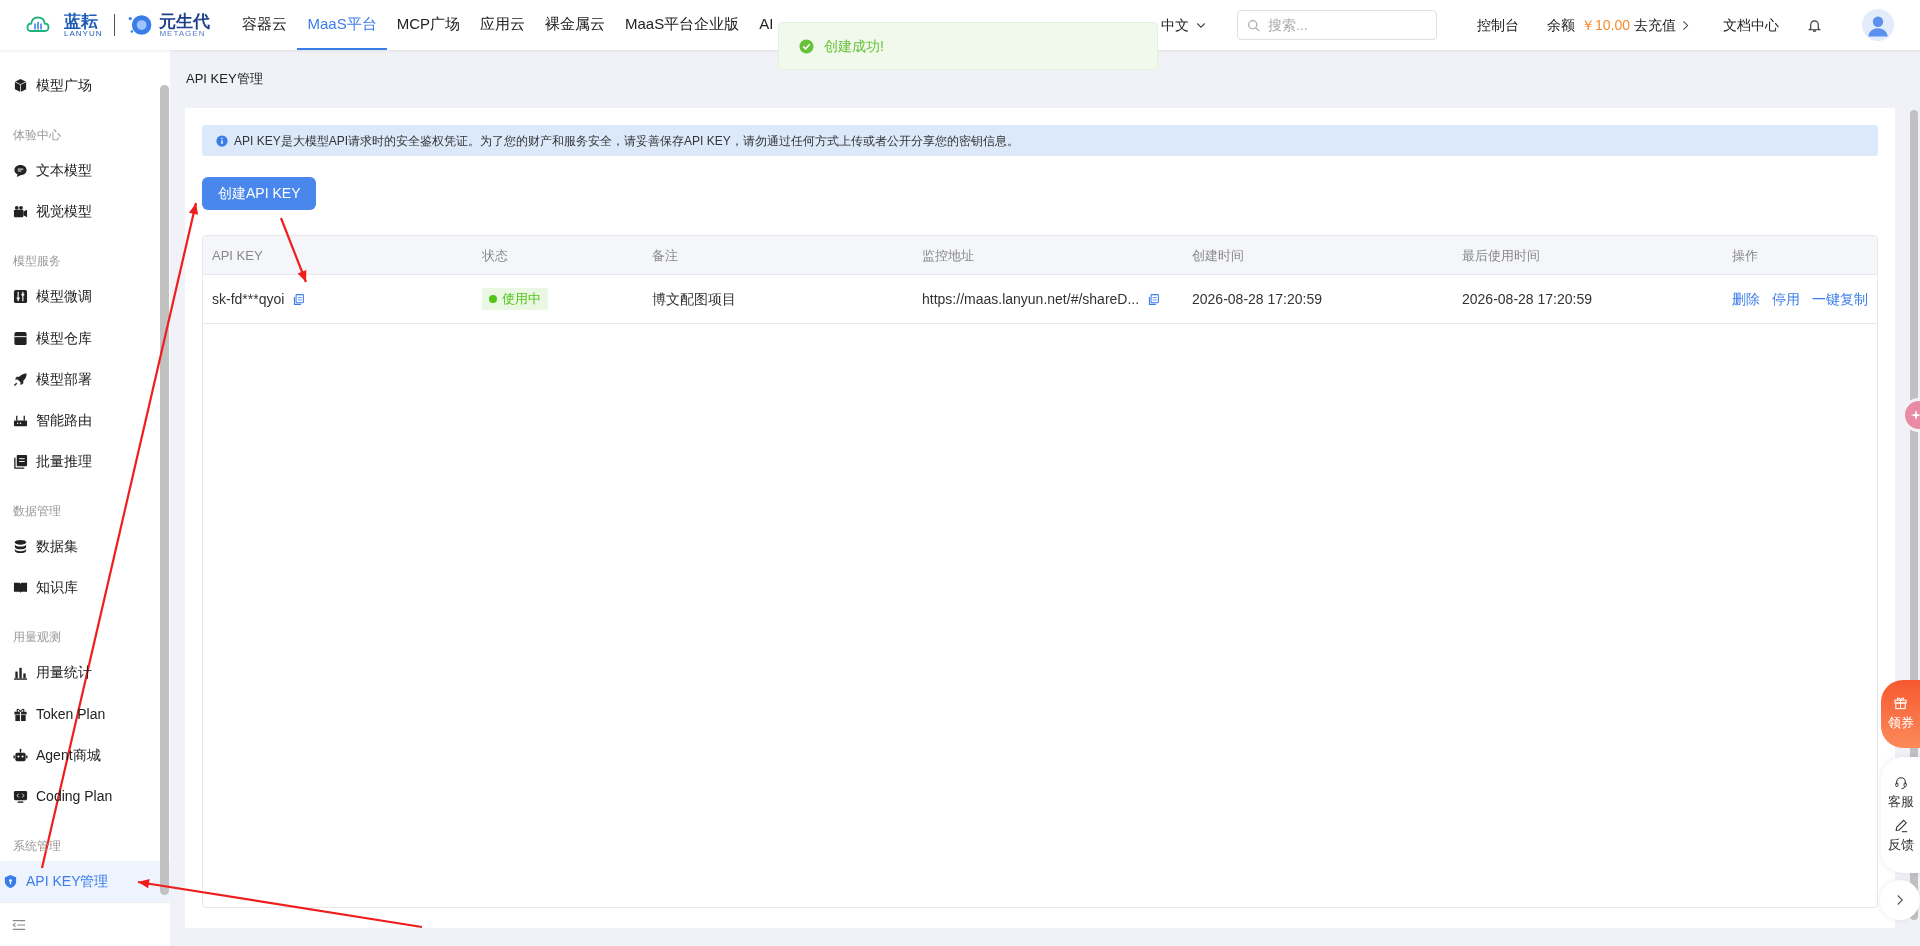 This screenshot has width=1920, height=946. I want to click on balance-label: 余额, so click(1560, 25).